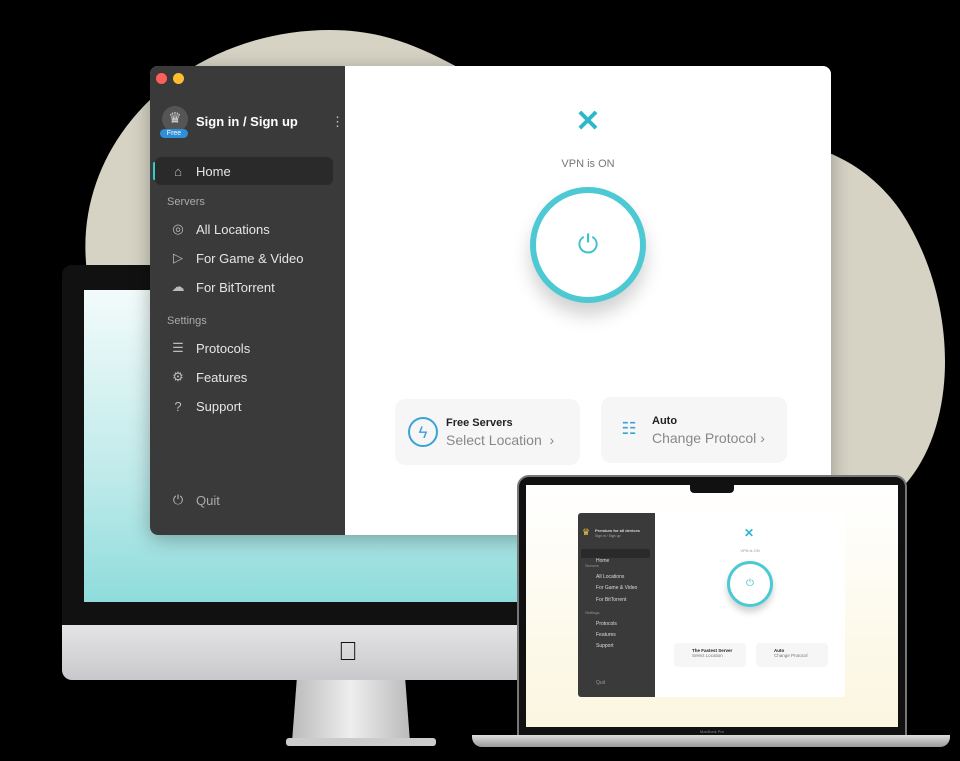  What do you see at coordinates (208, 500) in the screenshot?
I see `quit-label: Quit` at bounding box center [208, 500].